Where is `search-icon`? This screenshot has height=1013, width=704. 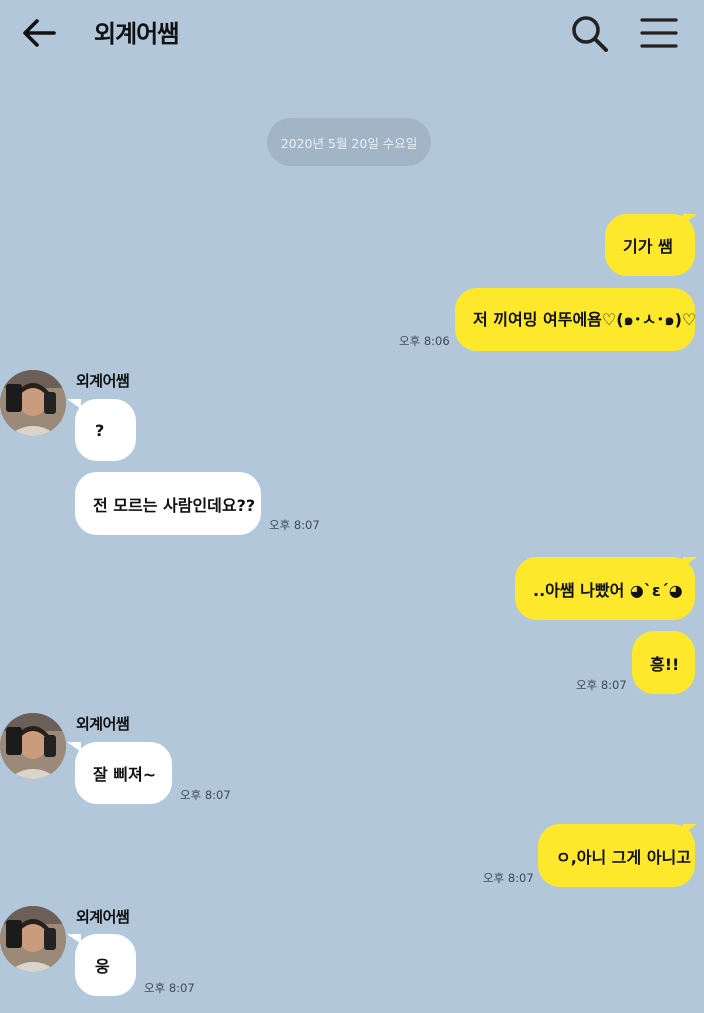 search-icon is located at coordinates (590, 34).